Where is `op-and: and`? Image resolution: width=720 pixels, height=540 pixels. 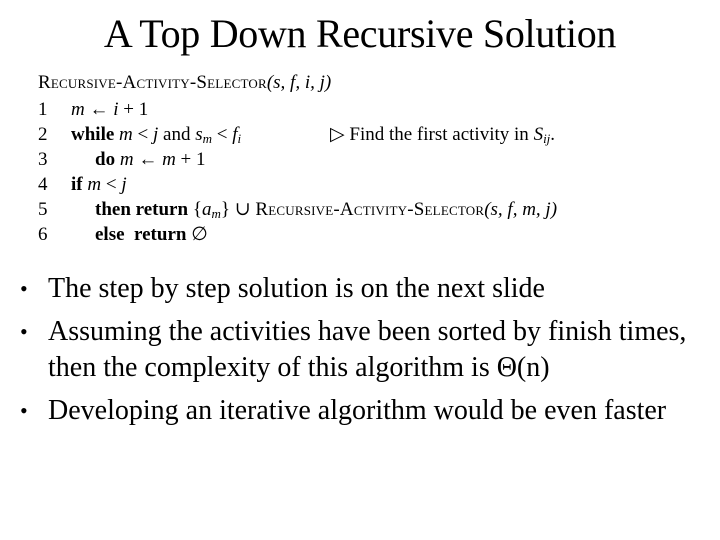 op-and: and is located at coordinates (177, 134).